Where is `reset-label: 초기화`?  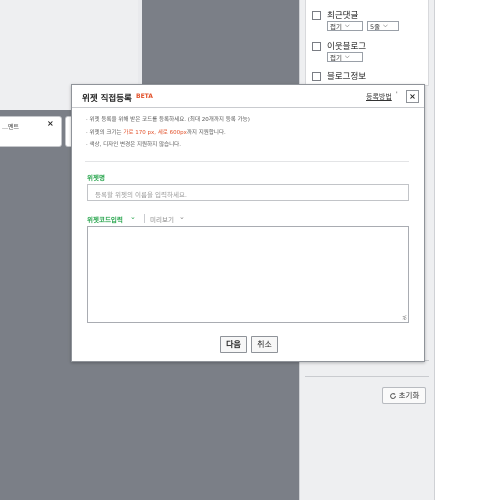
reset-label: 초기화 is located at coordinates (409, 395).